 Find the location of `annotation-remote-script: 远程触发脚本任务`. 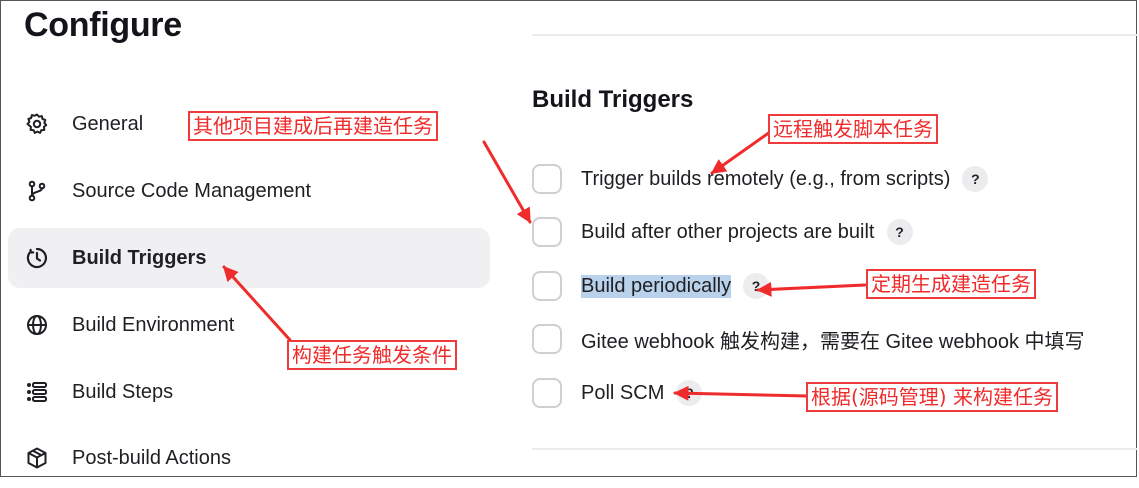

annotation-remote-script: 远程触发脚本任务 is located at coordinates (853, 129).